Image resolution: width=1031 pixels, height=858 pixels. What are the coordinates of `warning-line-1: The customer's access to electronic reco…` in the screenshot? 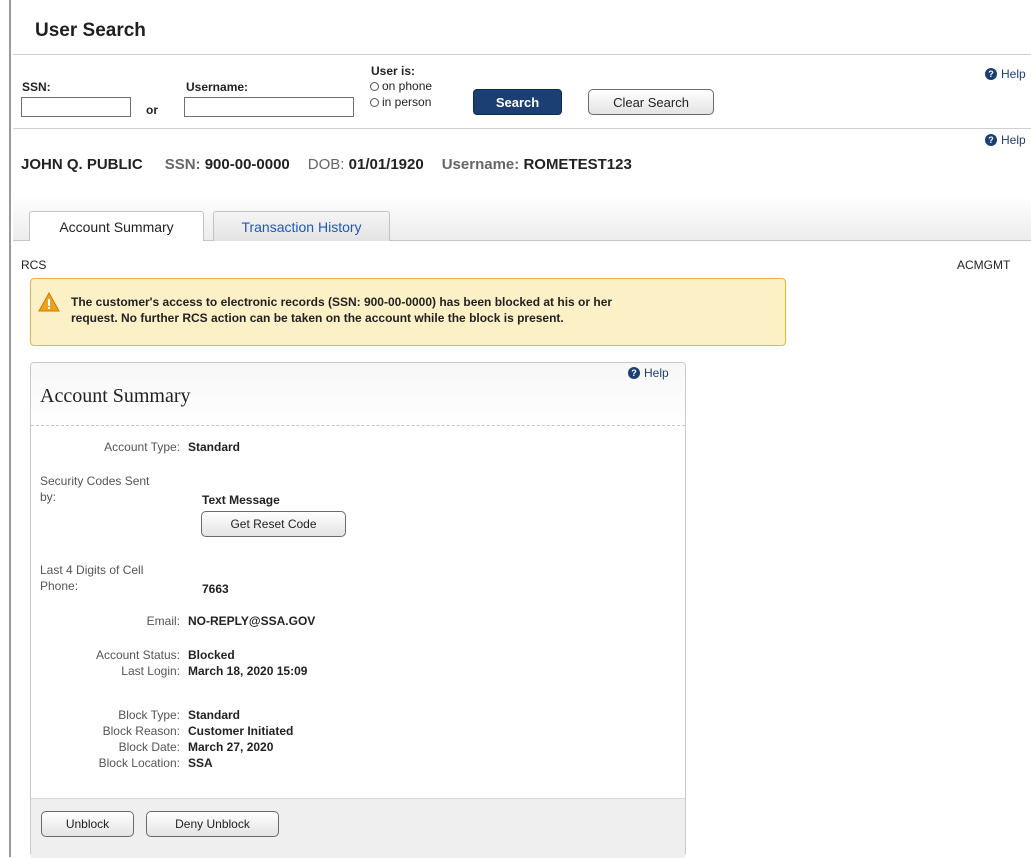 It's located at (342, 302).